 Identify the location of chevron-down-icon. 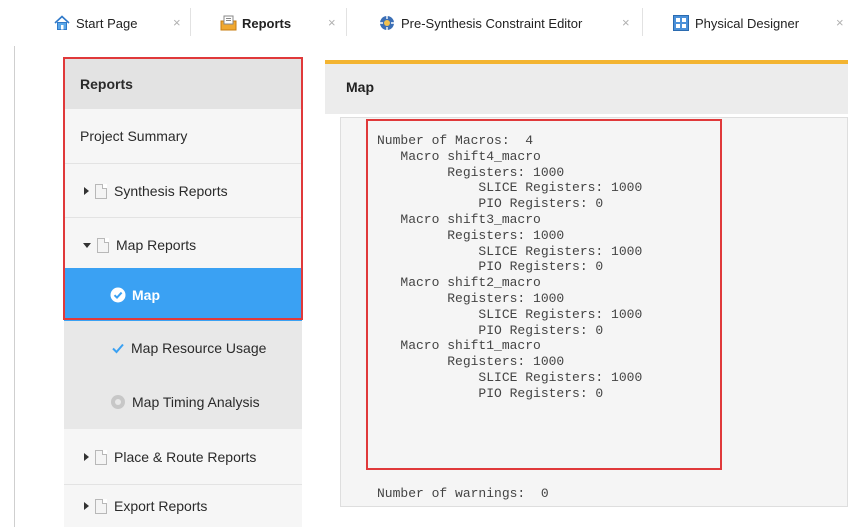
(87, 245).